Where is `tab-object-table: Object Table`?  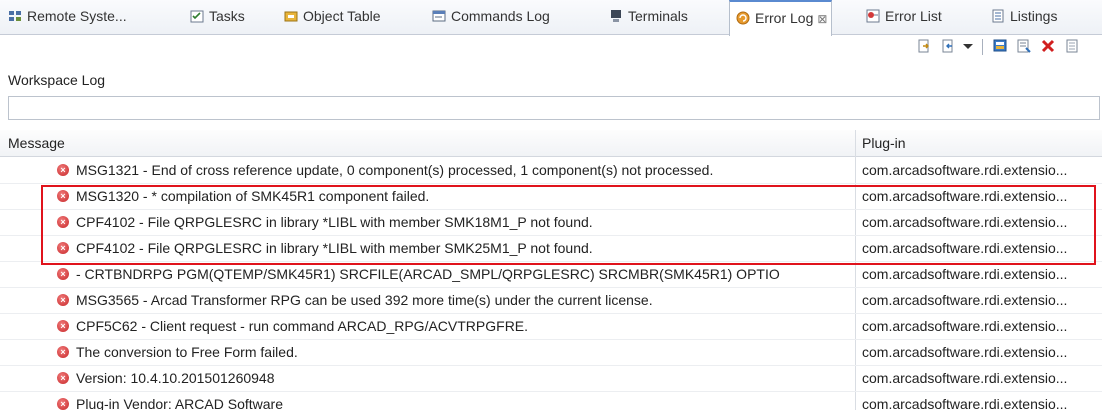
tab-object-table: Object Table is located at coordinates (332, 17).